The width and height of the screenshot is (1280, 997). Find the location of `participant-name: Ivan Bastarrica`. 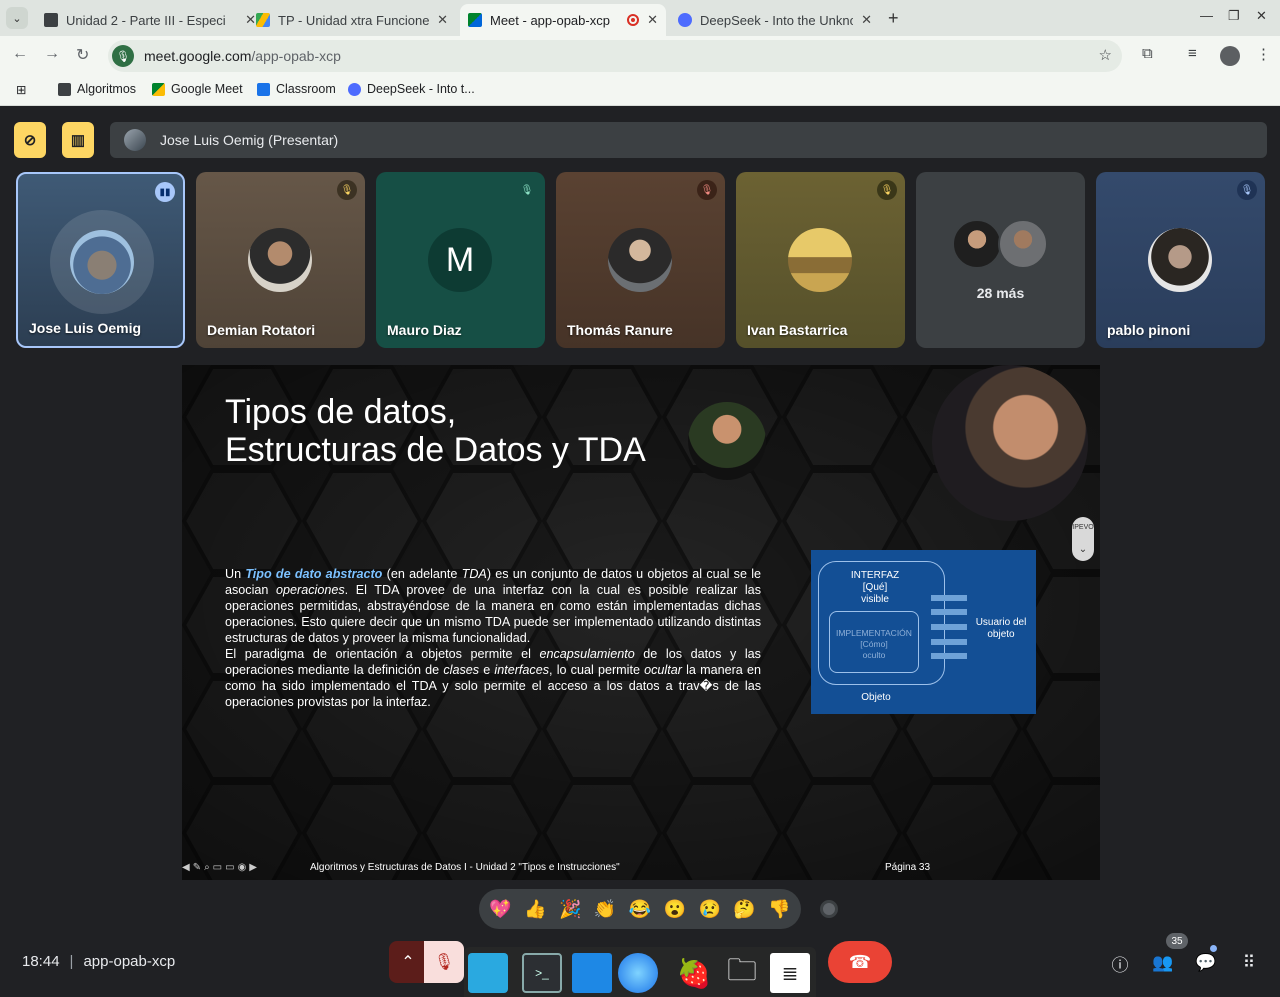

participant-name: Ivan Bastarrica is located at coordinates (797, 330).